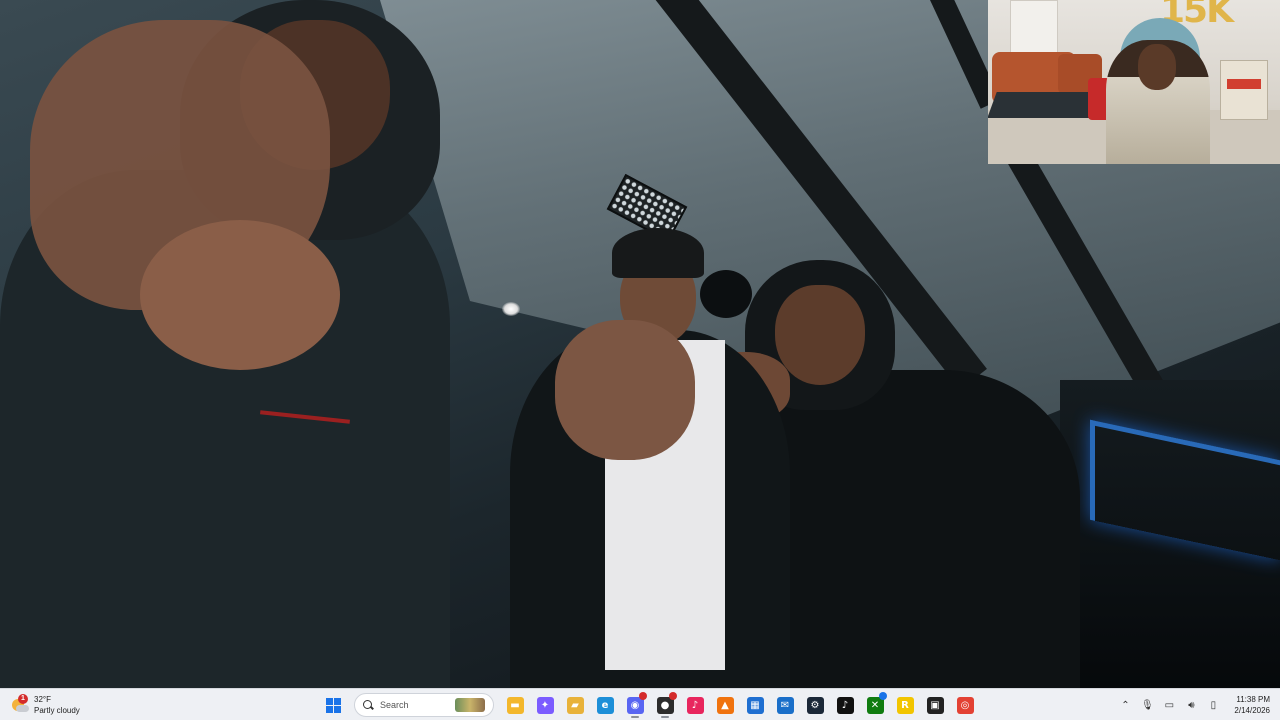 The image size is (1280, 720). I want to click on tiktok-icon: ♪, so click(845, 705).